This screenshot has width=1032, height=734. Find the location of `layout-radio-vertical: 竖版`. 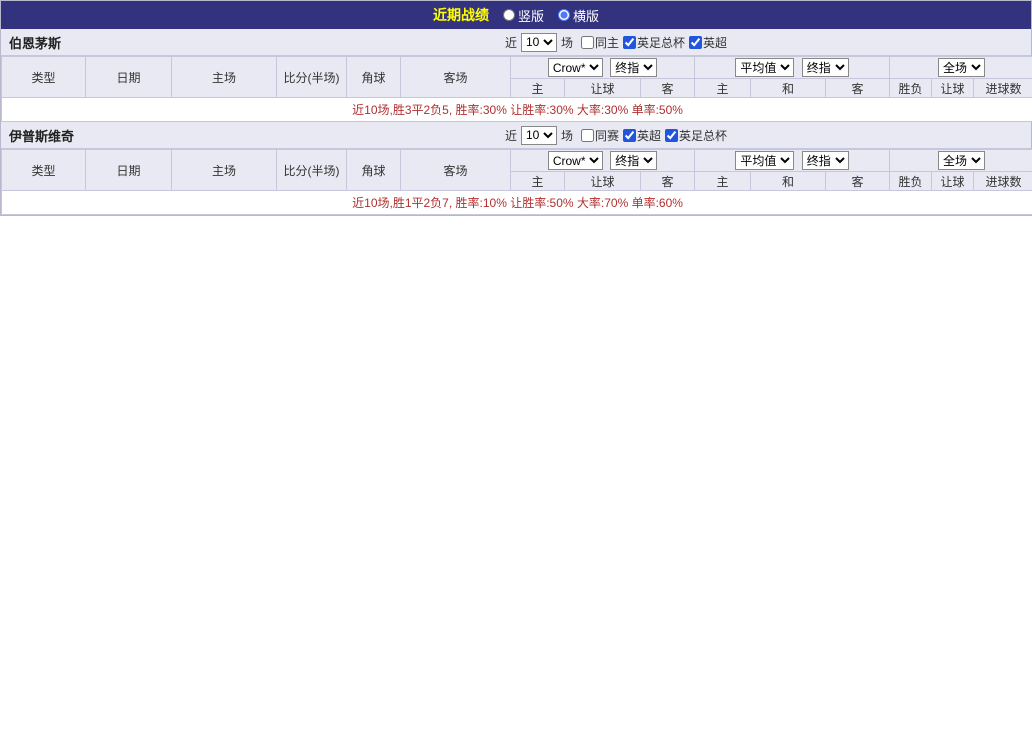

layout-radio-vertical: 竖版 is located at coordinates (523, 15).